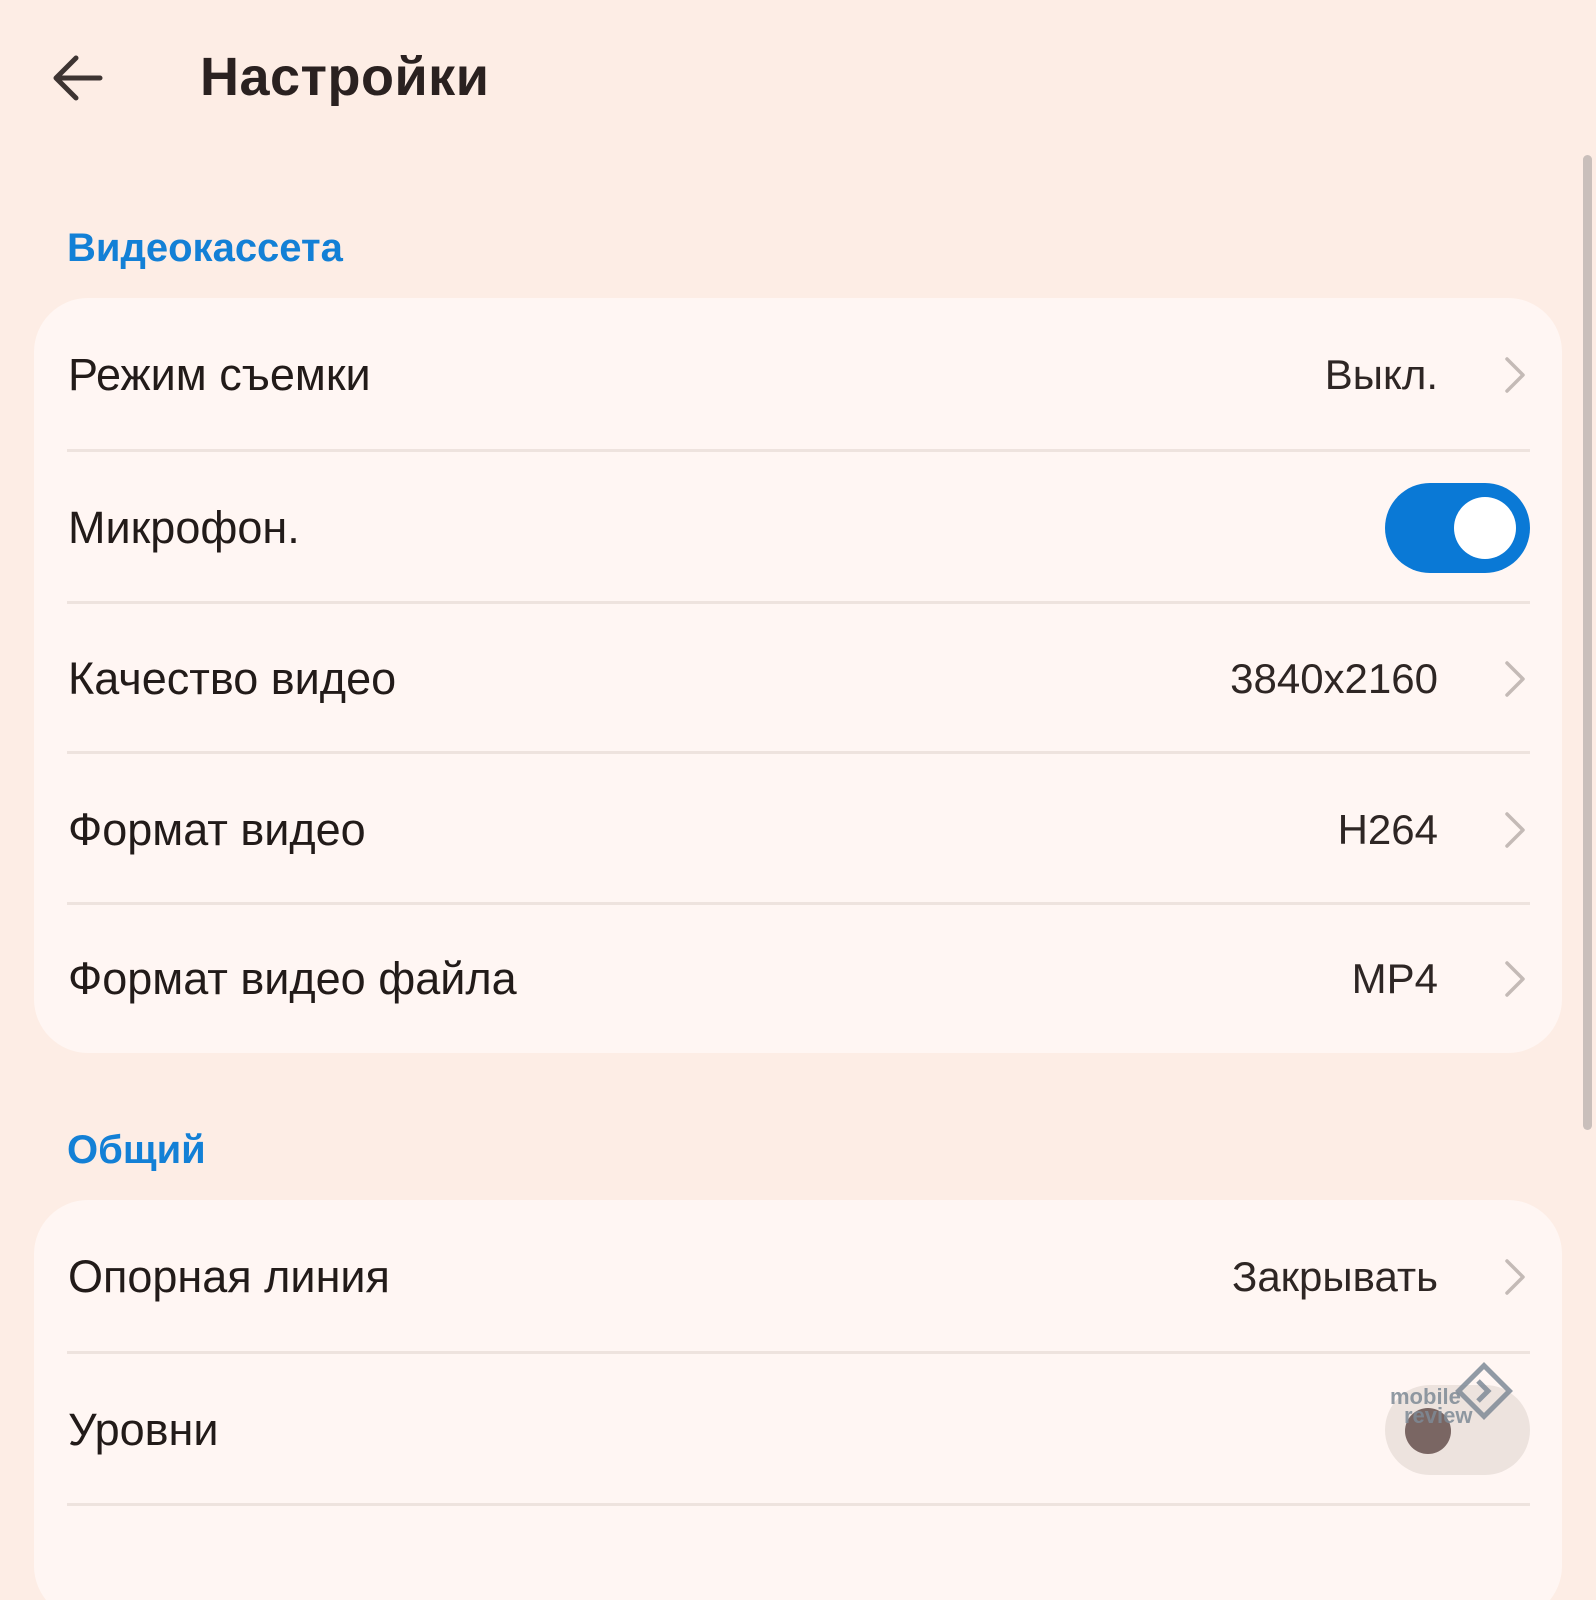 The height and width of the screenshot is (1600, 1596). I want to click on setting-label: Микрофон., so click(184, 527).